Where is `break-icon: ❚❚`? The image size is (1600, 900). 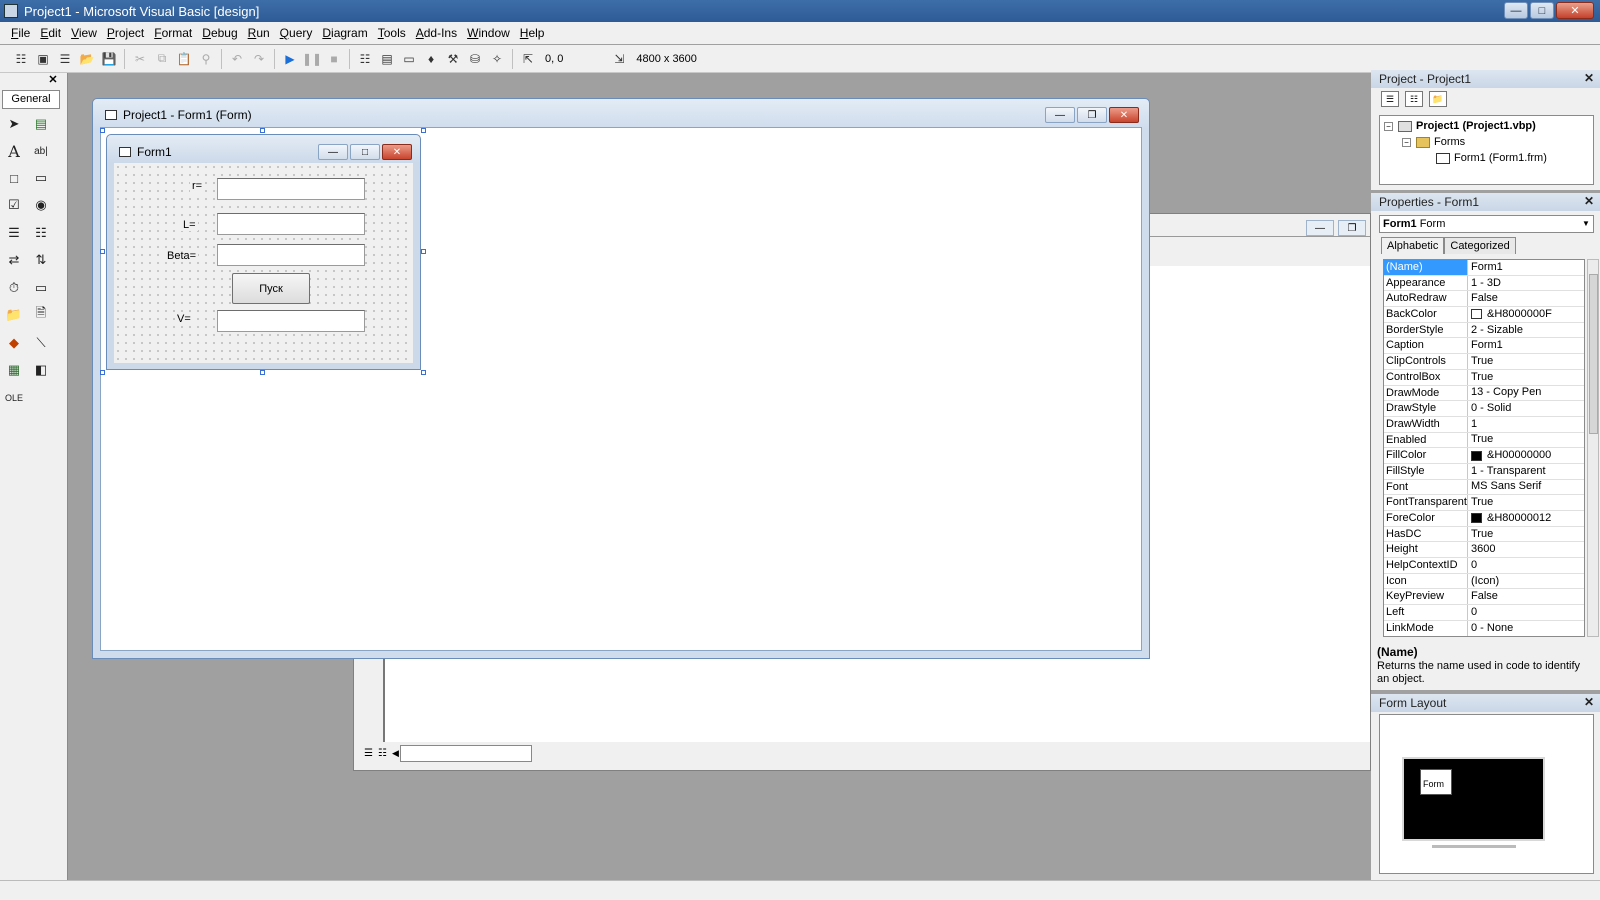 break-icon: ❚❚ is located at coordinates (312, 59).